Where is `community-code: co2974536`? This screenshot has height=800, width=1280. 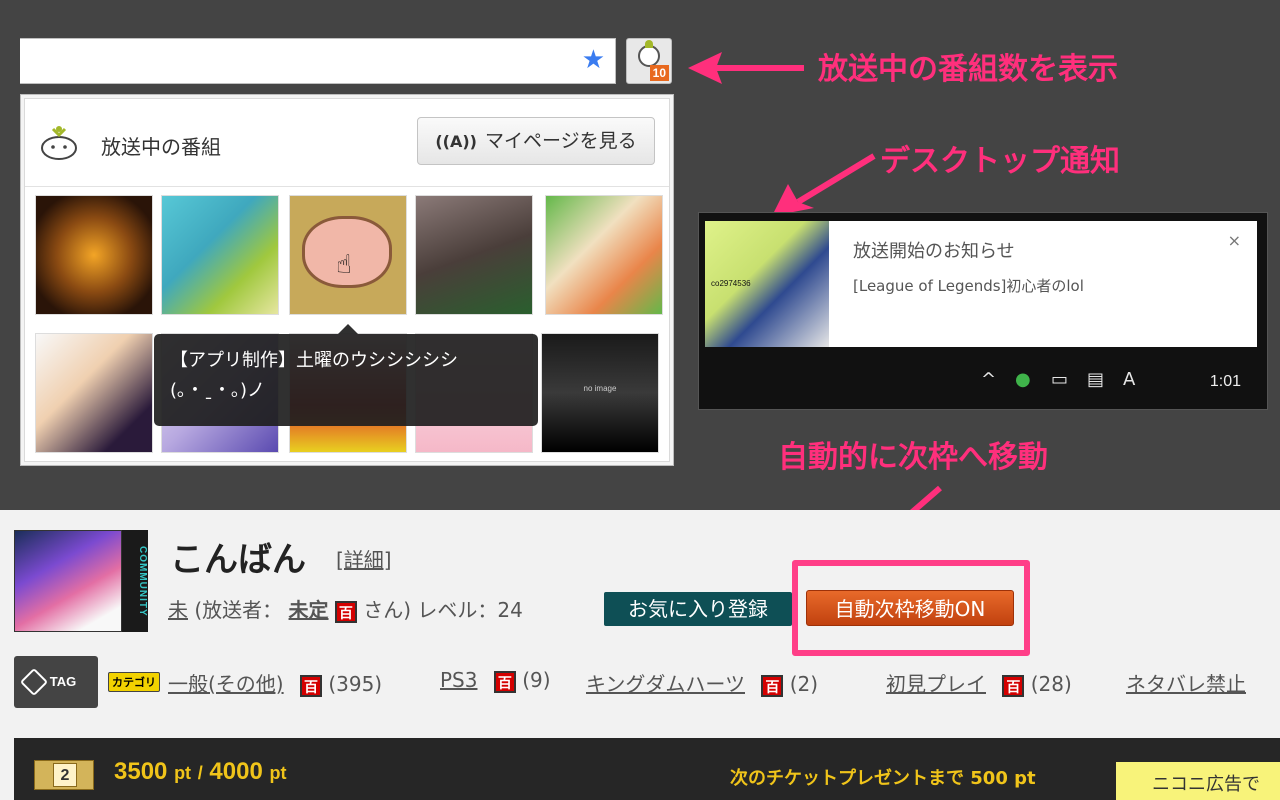
community-code: co2974536 is located at coordinates (731, 283).